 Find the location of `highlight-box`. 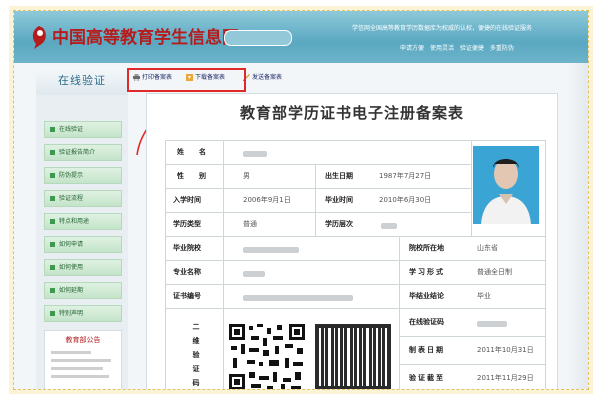

highlight-box is located at coordinates (186, 80).